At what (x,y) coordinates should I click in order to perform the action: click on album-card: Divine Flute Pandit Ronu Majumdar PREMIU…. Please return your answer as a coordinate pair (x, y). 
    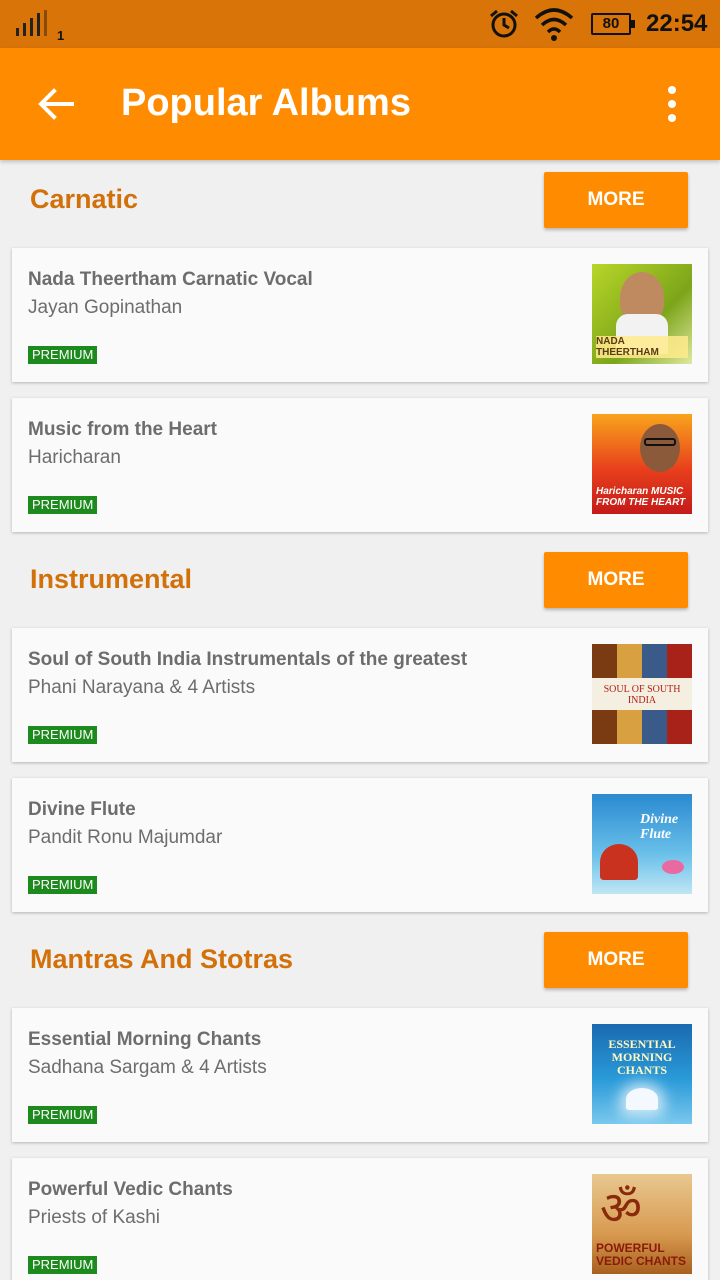
    Looking at the image, I should click on (360, 845).